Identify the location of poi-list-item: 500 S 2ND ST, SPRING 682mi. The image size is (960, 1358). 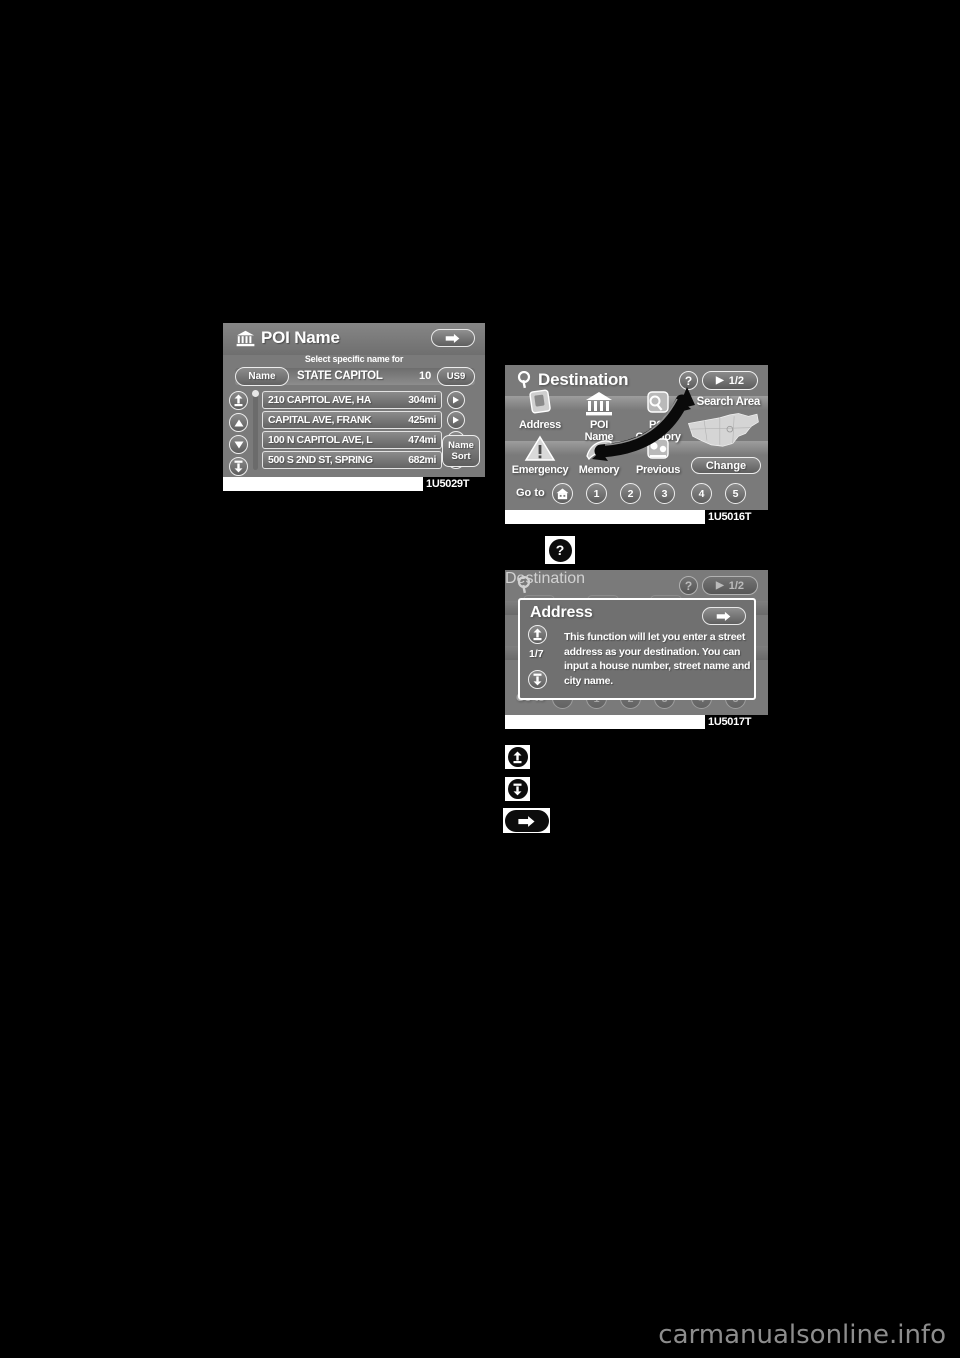
(352, 460).